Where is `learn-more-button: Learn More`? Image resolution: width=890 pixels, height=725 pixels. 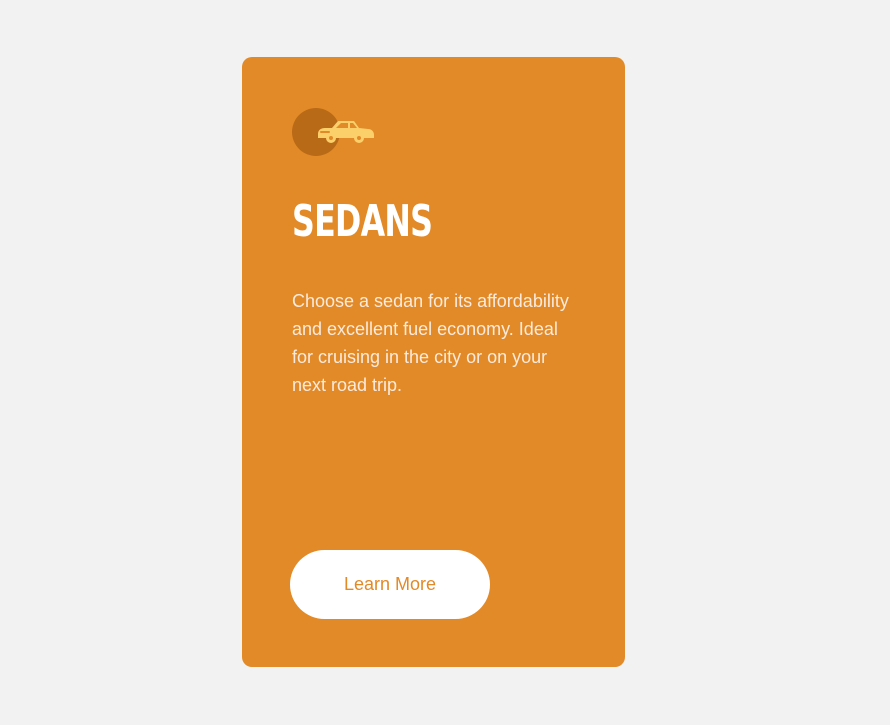 learn-more-button: Learn More is located at coordinates (390, 584).